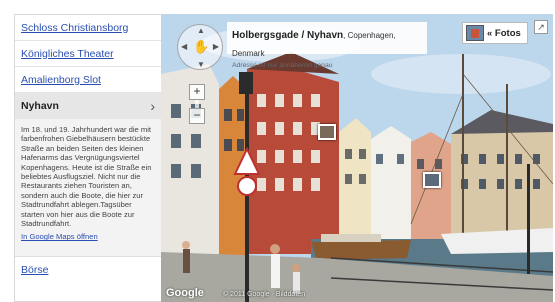 The image size is (555, 302). I want to click on address-approx-note: Adresse ist nur annähernd genau, so click(282, 65).